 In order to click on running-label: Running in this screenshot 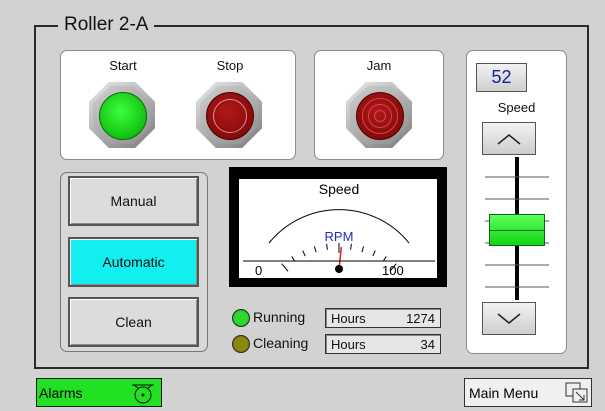, I will do `click(279, 317)`.